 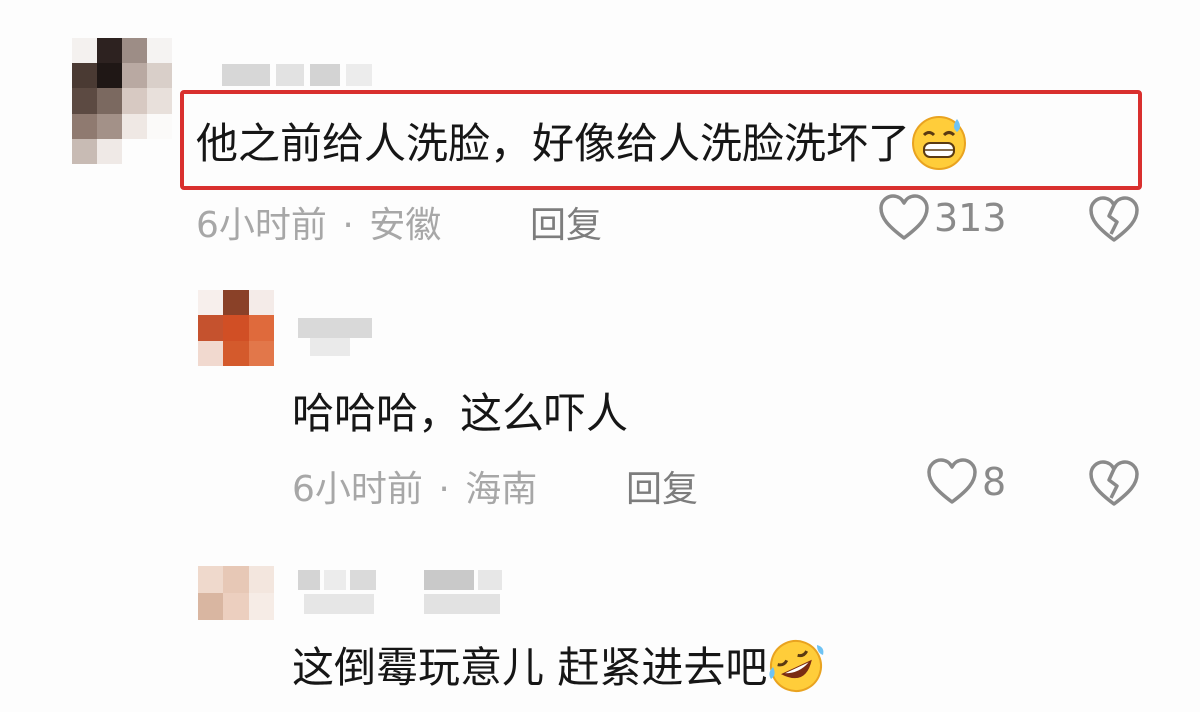 I want to click on like-button: 313, so click(x=942, y=218).